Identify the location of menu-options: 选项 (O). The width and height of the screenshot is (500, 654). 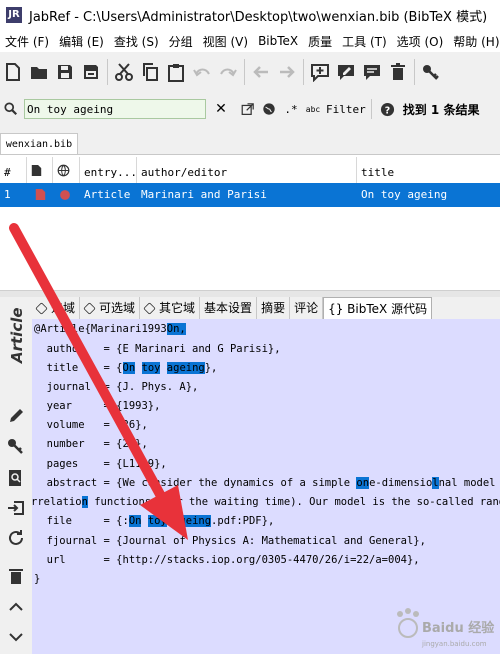
(420, 41).